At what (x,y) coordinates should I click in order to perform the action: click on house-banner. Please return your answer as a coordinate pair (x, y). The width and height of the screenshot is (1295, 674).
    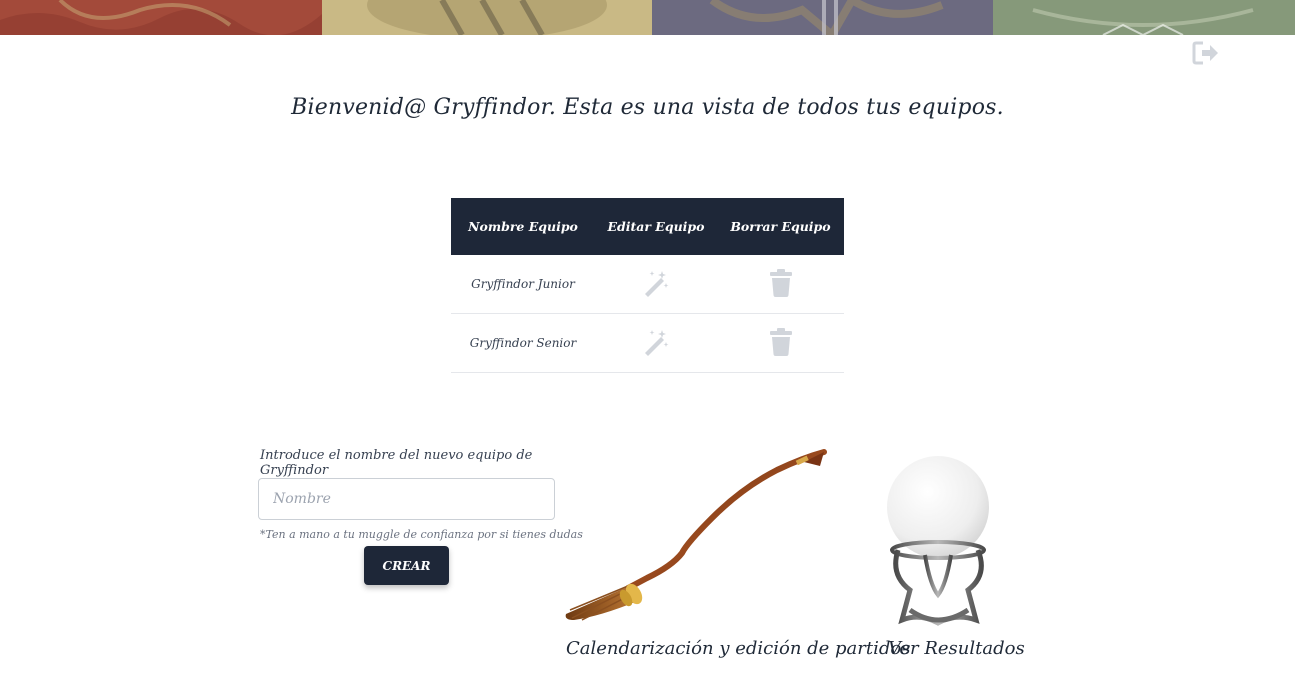
    Looking at the image, I should click on (647, 17).